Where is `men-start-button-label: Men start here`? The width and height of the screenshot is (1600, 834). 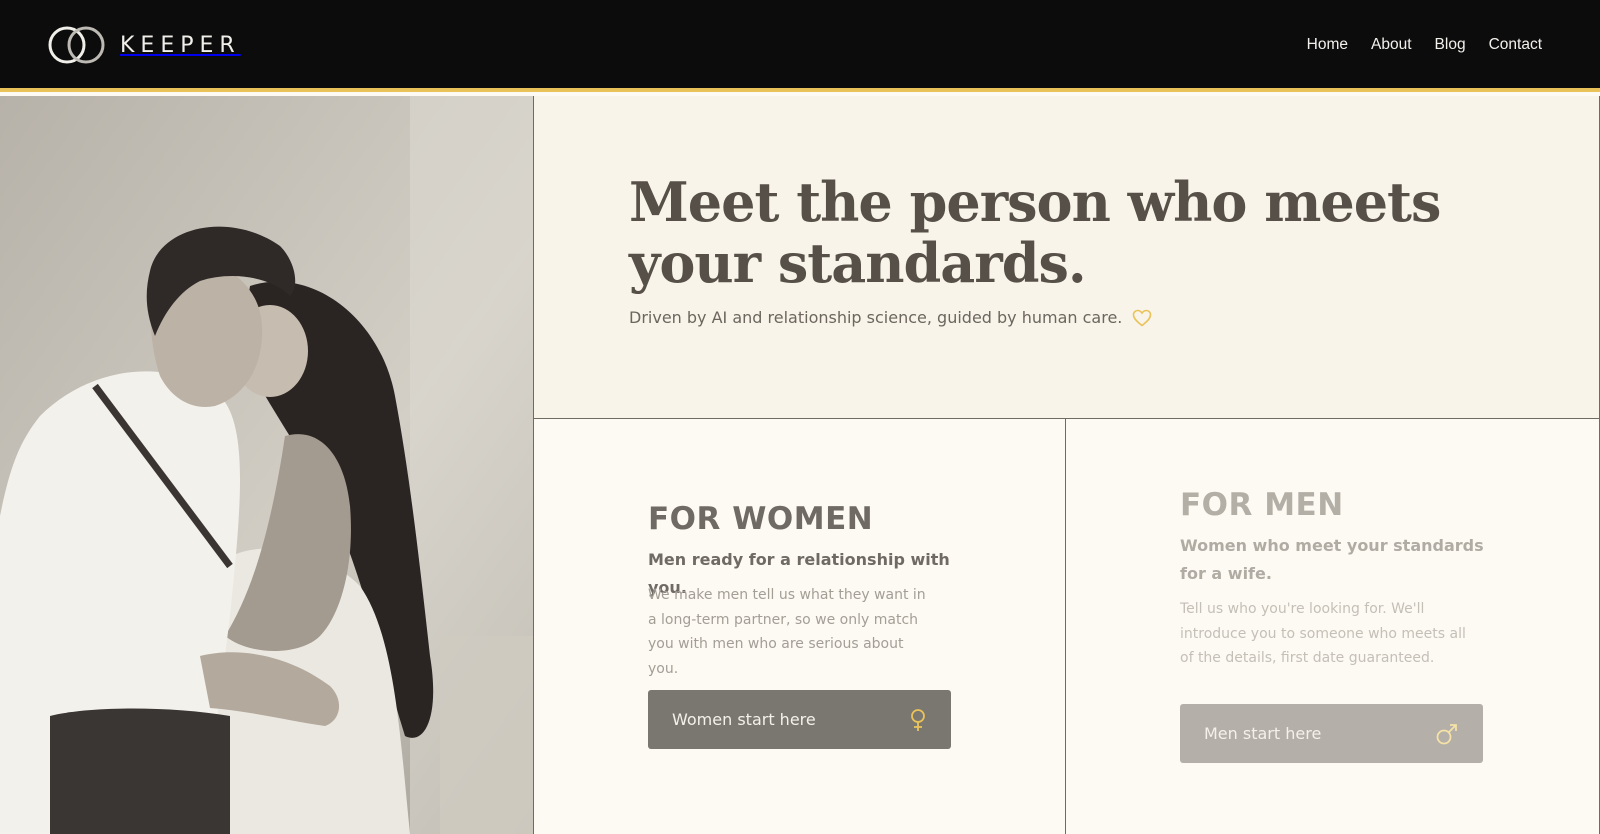
men-start-button-label: Men start here is located at coordinates (1263, 733).